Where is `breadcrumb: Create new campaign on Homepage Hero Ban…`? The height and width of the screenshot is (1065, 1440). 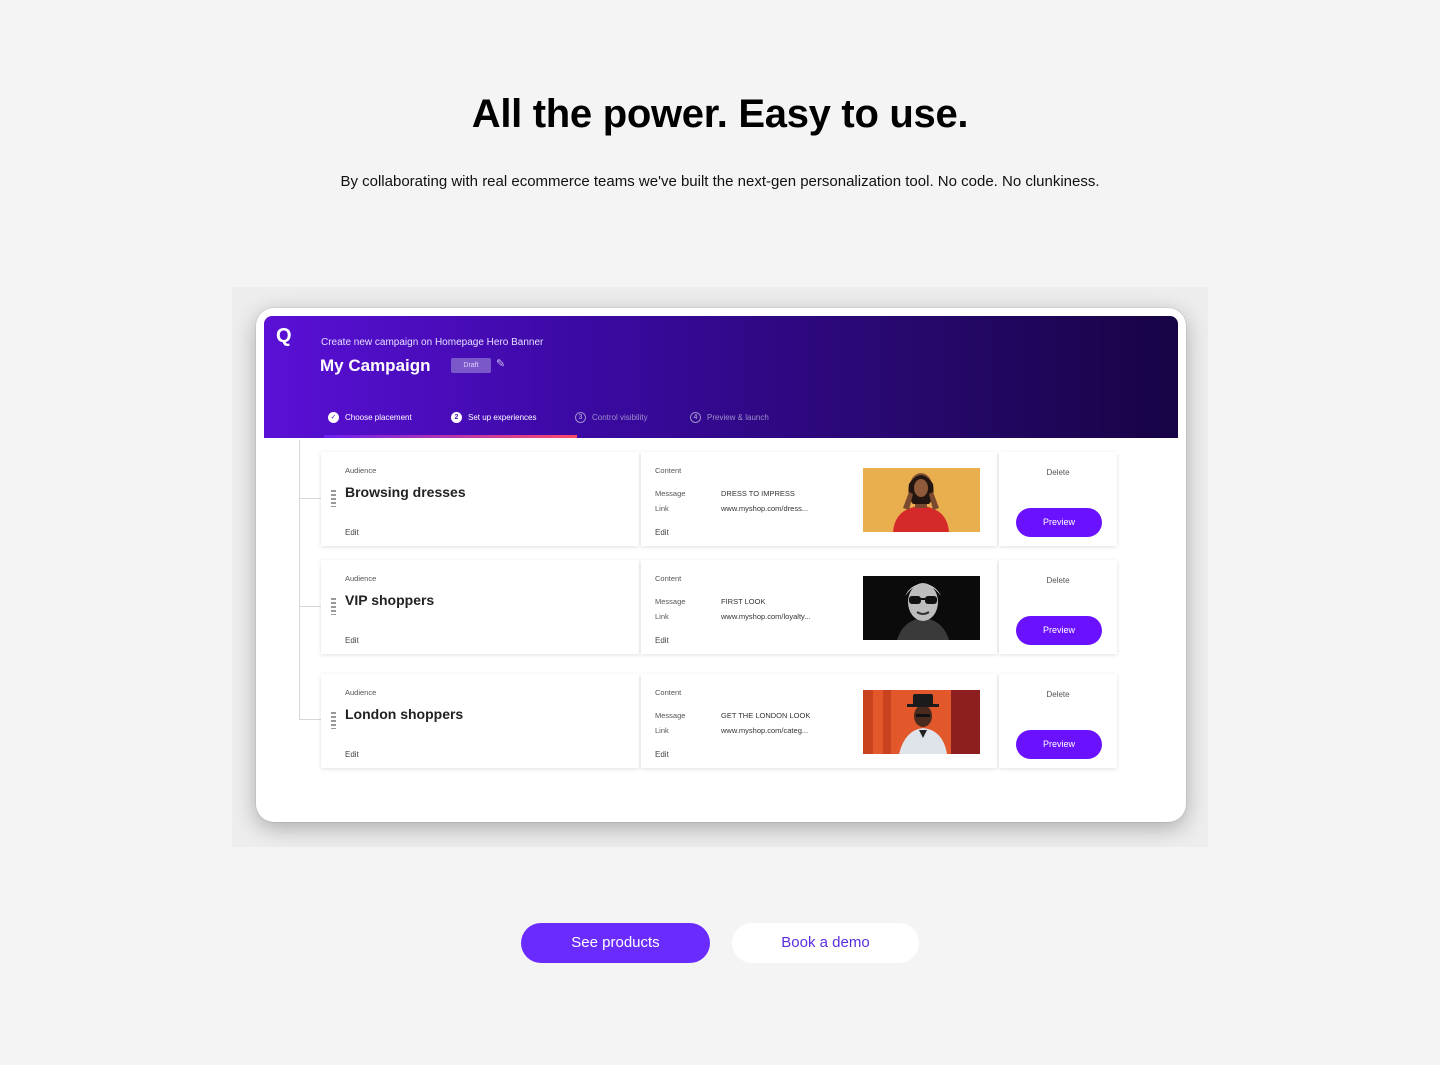 breadcrumb: Create new campaign on Homepage Hero Ban… is located at coordinates (432, 342).